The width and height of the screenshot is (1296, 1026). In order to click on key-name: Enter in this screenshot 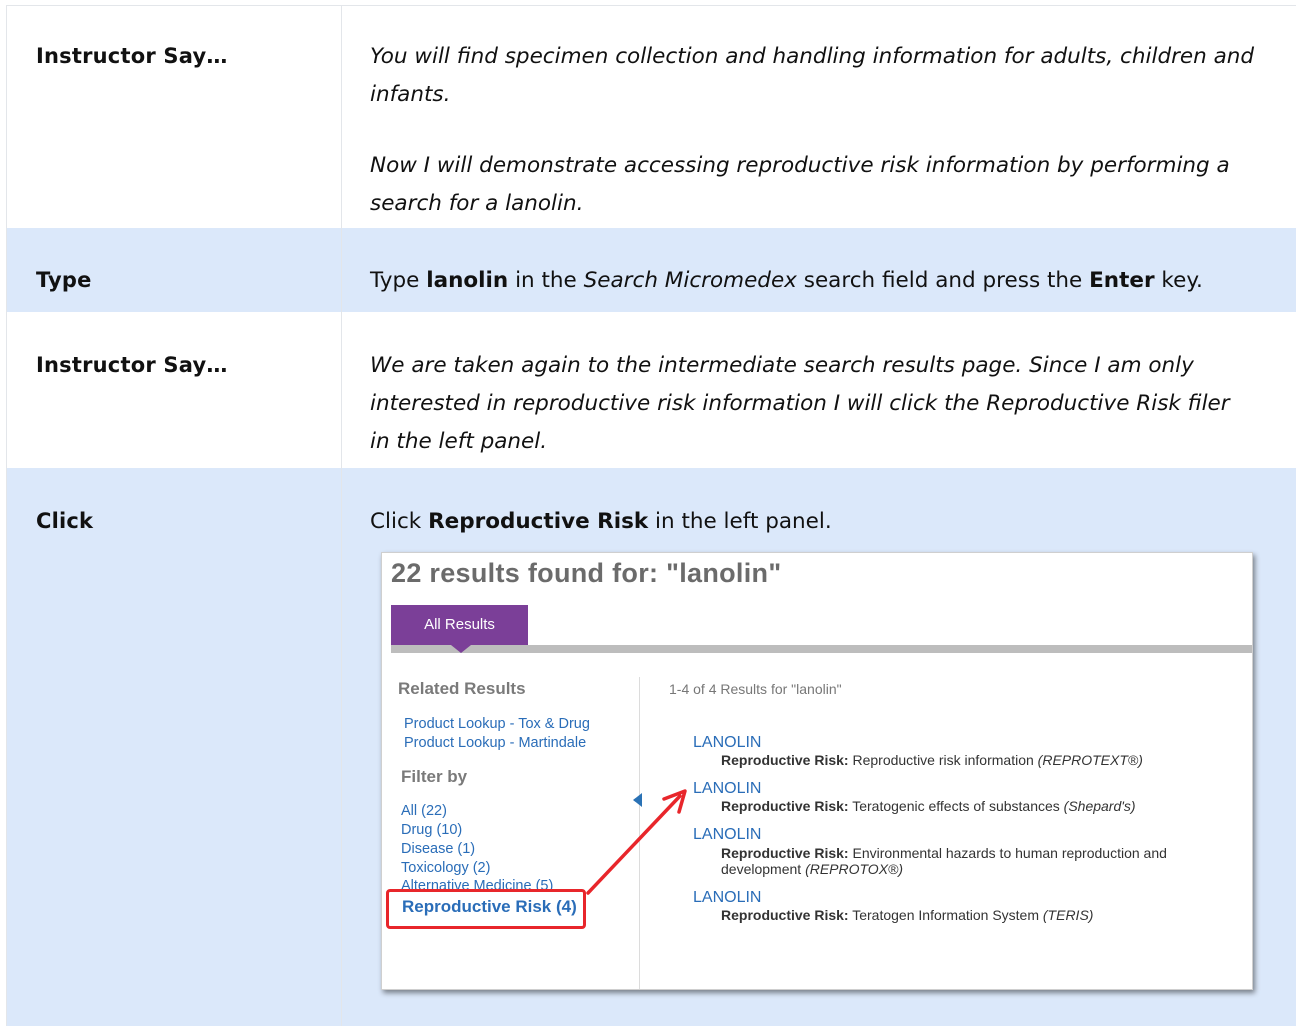, I will do `click(1122, 280)`.